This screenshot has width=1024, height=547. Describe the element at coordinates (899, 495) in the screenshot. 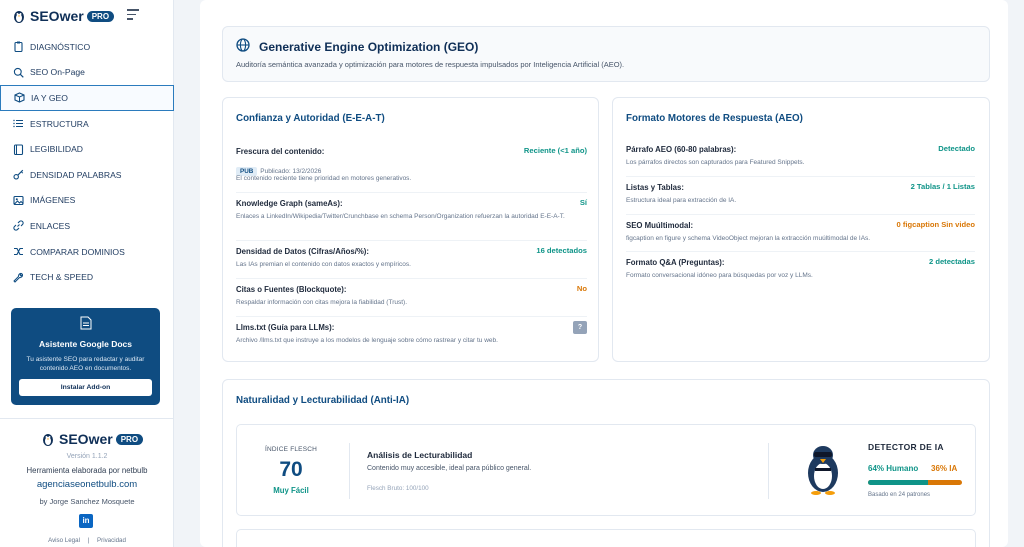

I see `detector-note: Basado en 24 patrones` at that location.